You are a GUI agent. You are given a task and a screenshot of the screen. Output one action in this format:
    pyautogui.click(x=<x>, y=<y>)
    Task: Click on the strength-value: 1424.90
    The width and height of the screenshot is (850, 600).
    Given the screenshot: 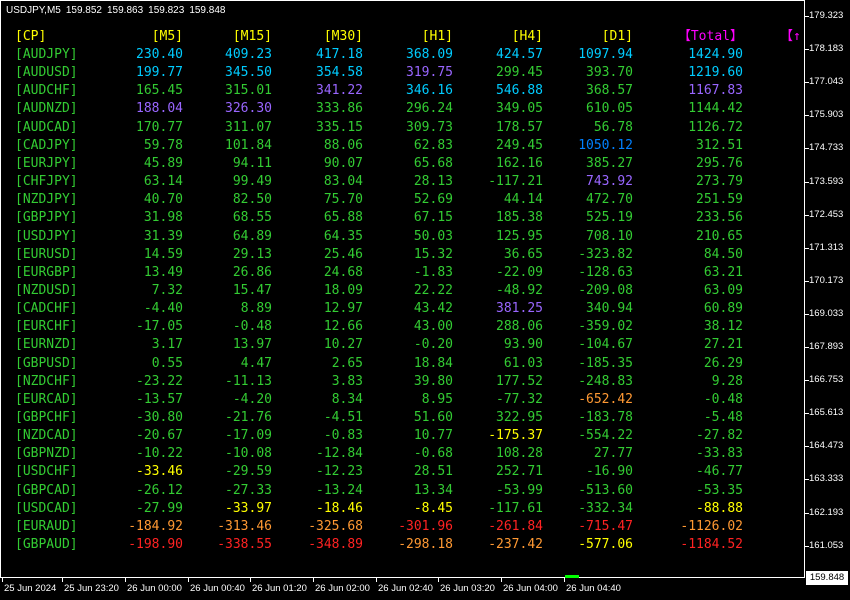 What is the action you would take?
    pyautogui.click(x=715, y=54)
    